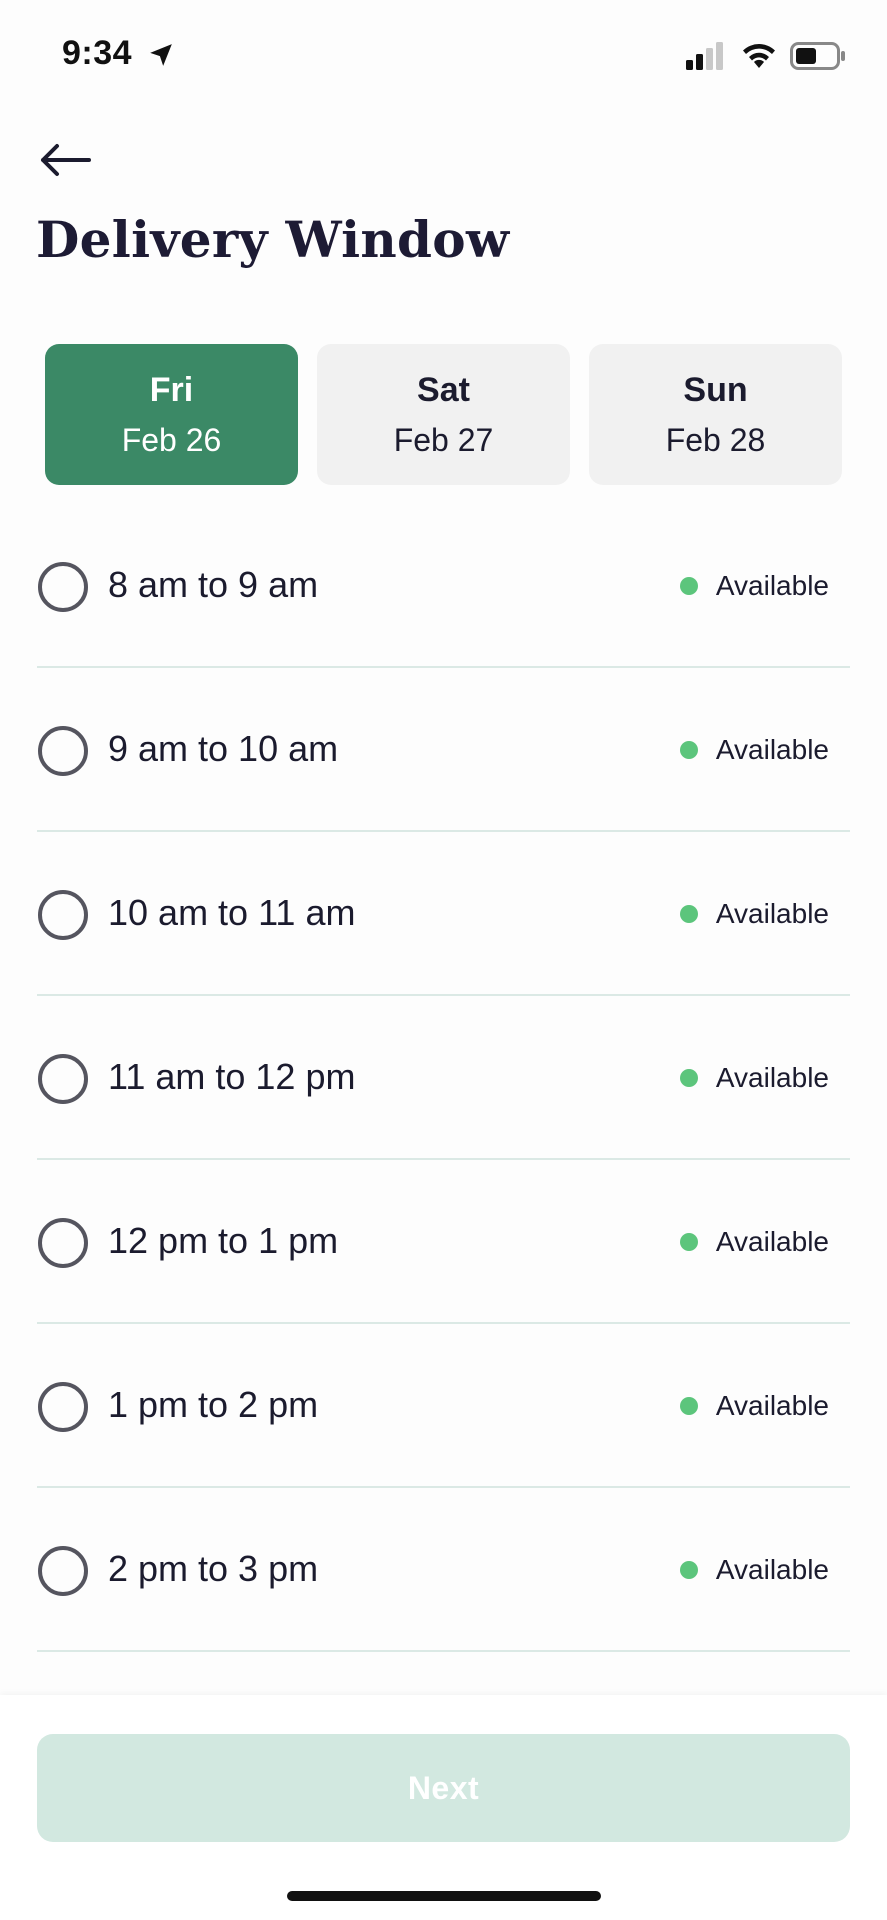 Image resolution: width=887 pixels, height=1920 pixels. I want to click on home-indicator, so click(444, 1896).